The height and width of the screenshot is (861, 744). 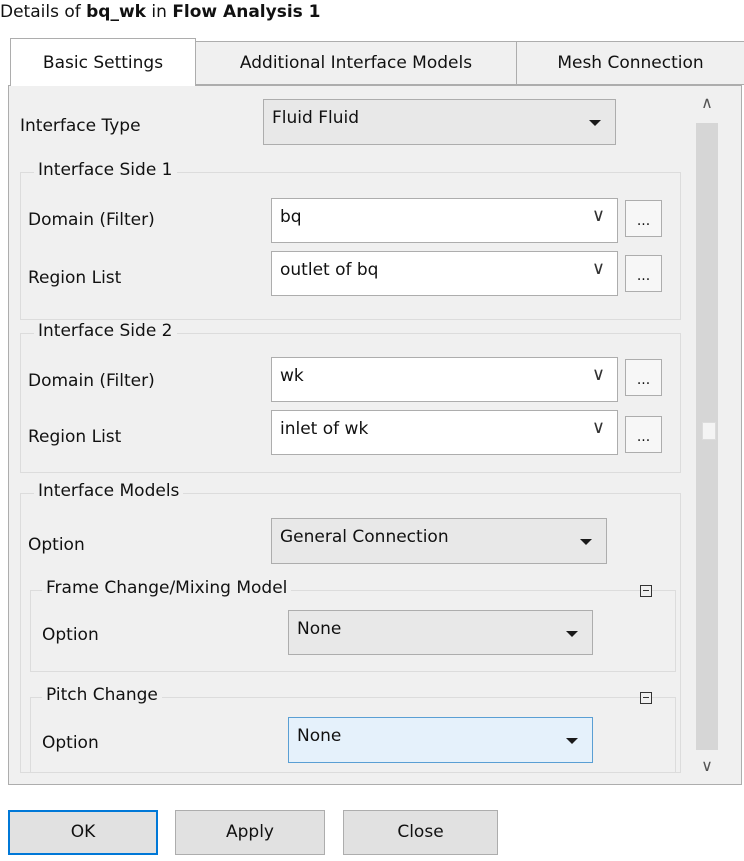 I want to click on side1-domain-label: Domain (Filter), so click(x=91, y=220).